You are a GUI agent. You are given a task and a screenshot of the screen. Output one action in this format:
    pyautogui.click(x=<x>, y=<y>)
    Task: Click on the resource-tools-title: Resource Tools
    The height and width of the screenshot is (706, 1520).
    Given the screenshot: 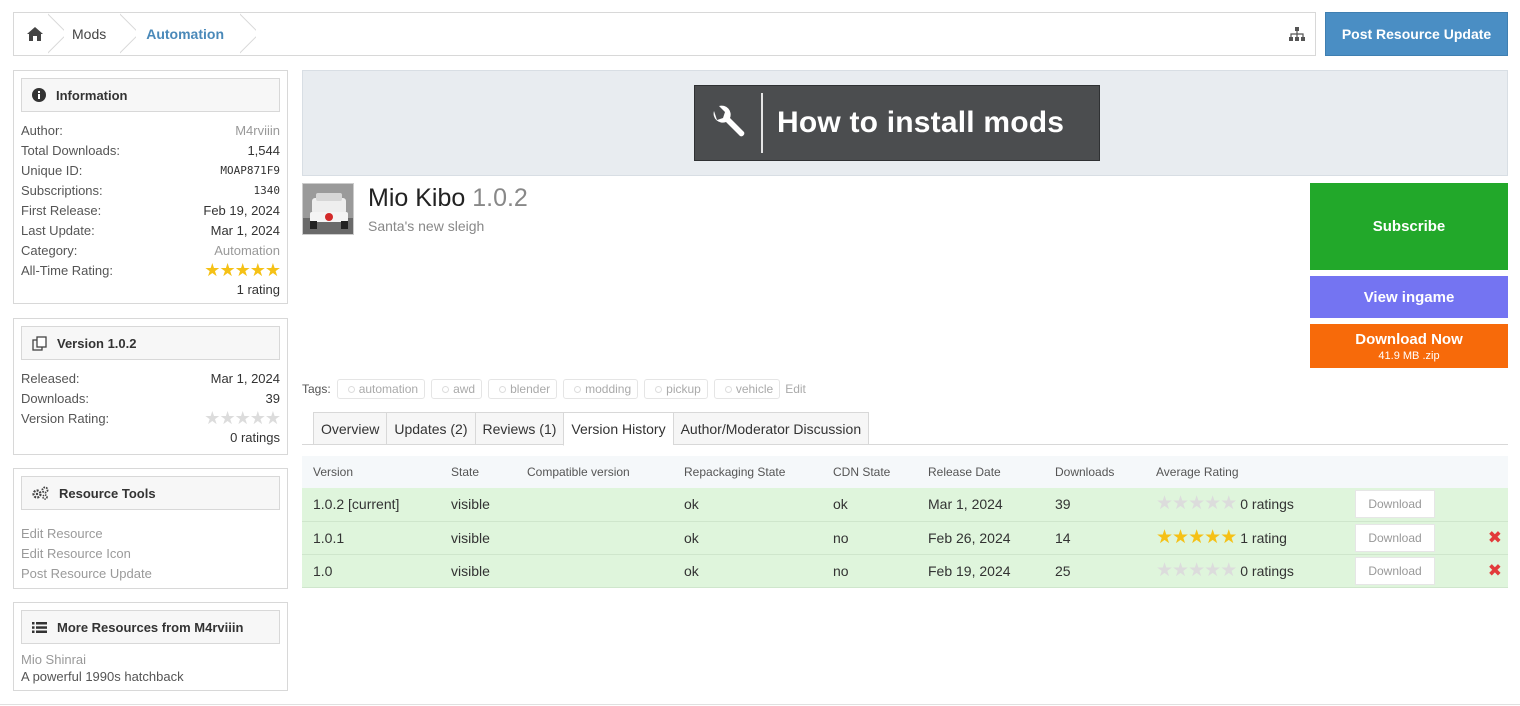 What is the action you would take?
    pyautogui.click(x=107, y=493)
    